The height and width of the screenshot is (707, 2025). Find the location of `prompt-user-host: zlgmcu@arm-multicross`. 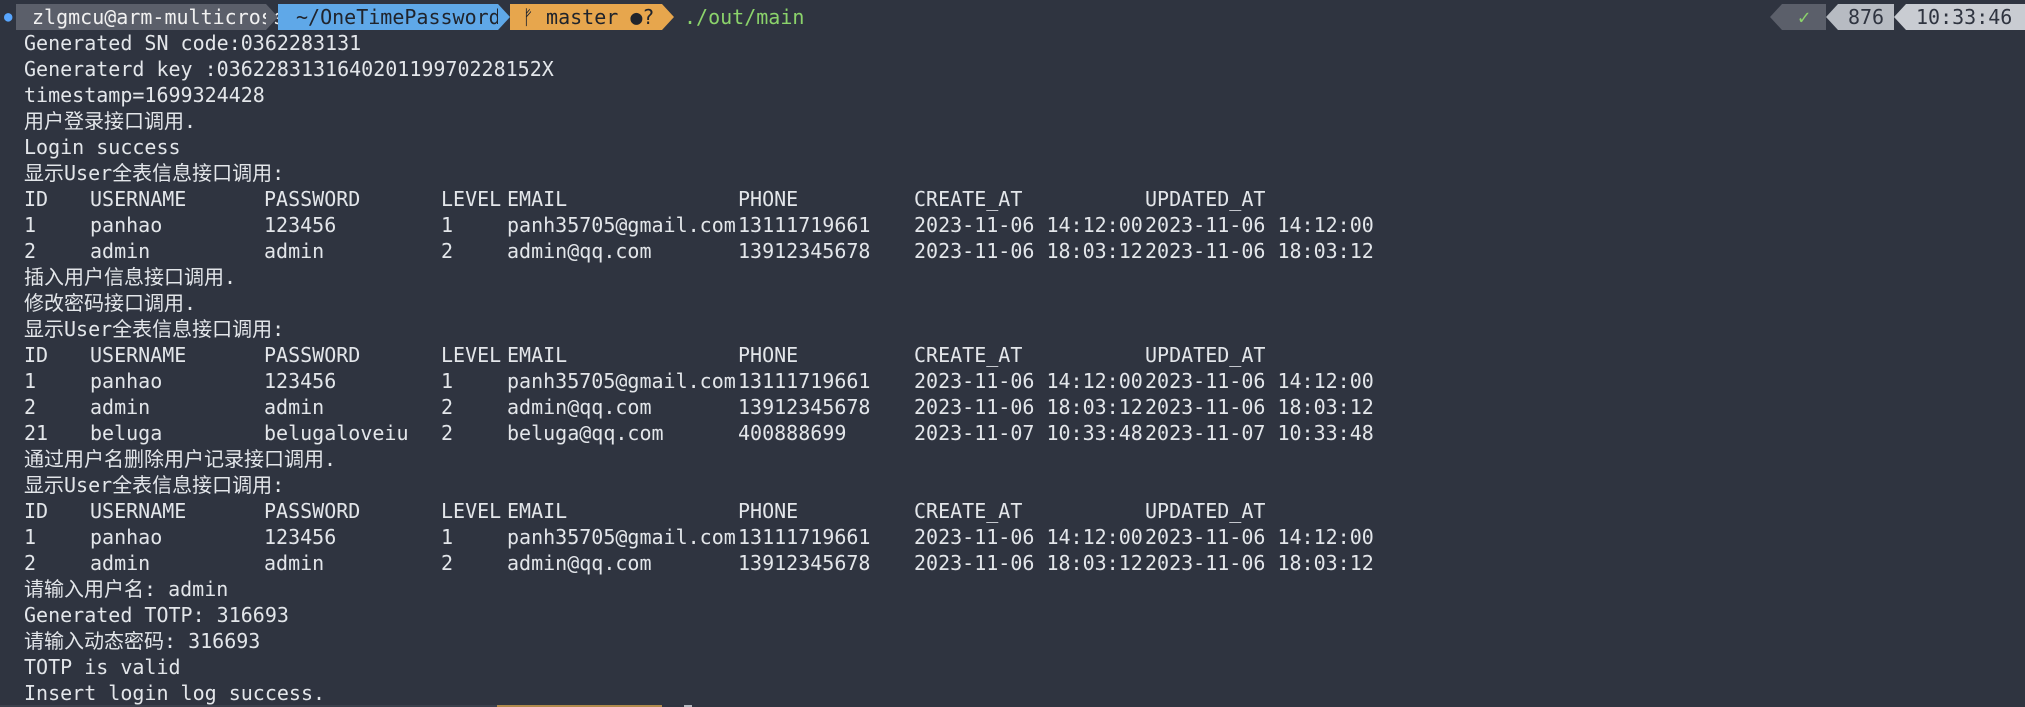

prompt-user-host: zlgmcu@arm-multicross is located at coordinates (150, 17).